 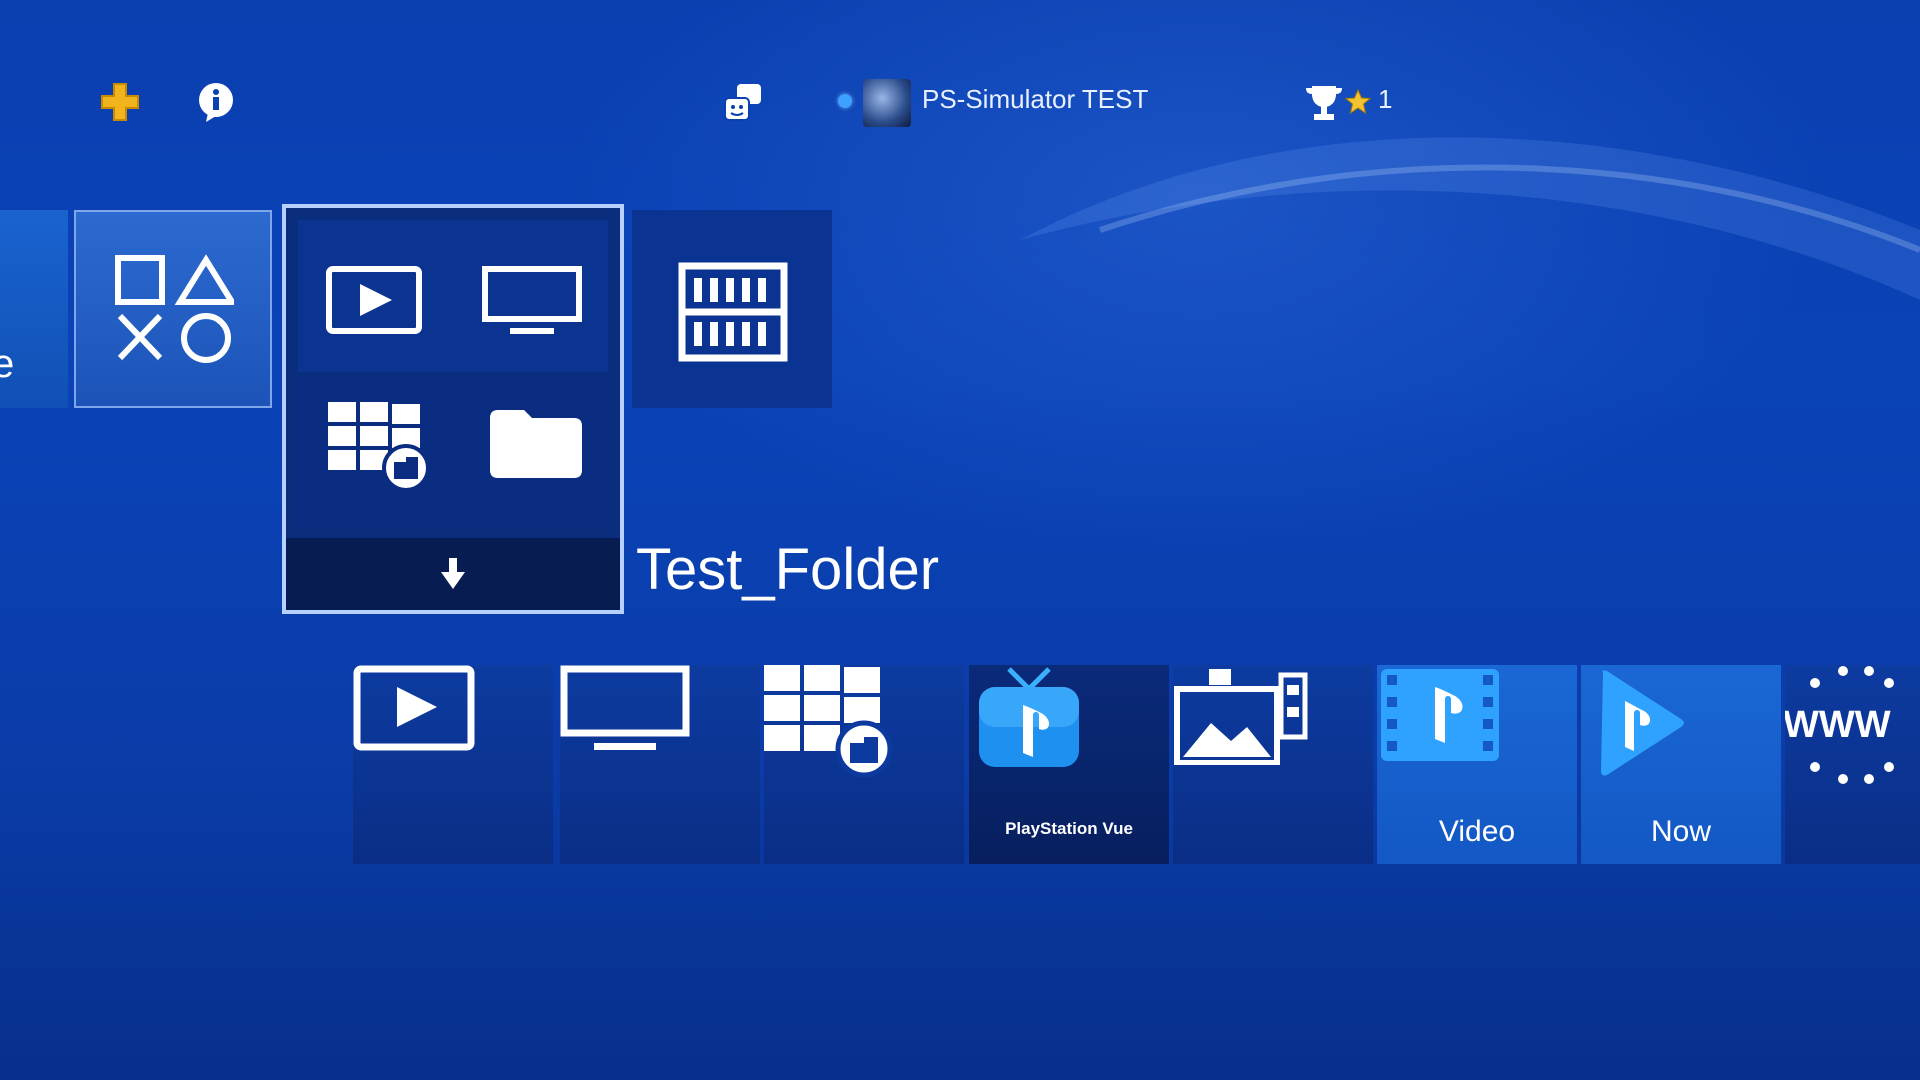 What do you see at coordinates (453, 764) in the screenshot?
I see `row-tile-play` at bounding box center [453, 764].